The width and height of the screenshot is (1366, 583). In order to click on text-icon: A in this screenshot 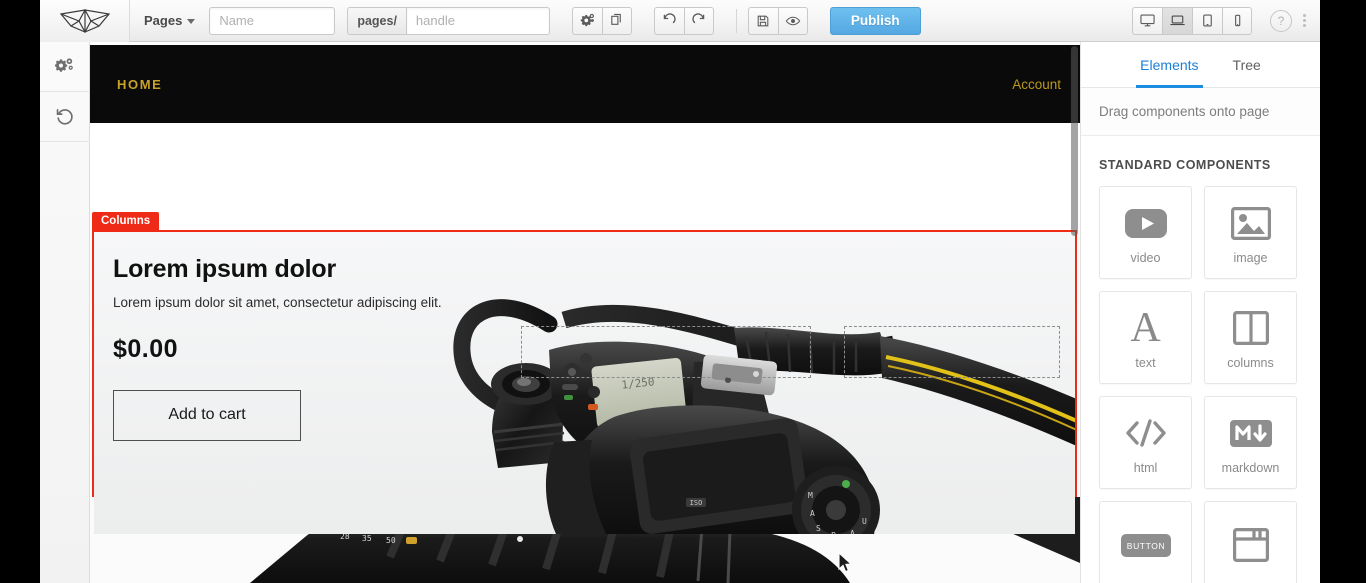, I will do `click(1145, 328)`.